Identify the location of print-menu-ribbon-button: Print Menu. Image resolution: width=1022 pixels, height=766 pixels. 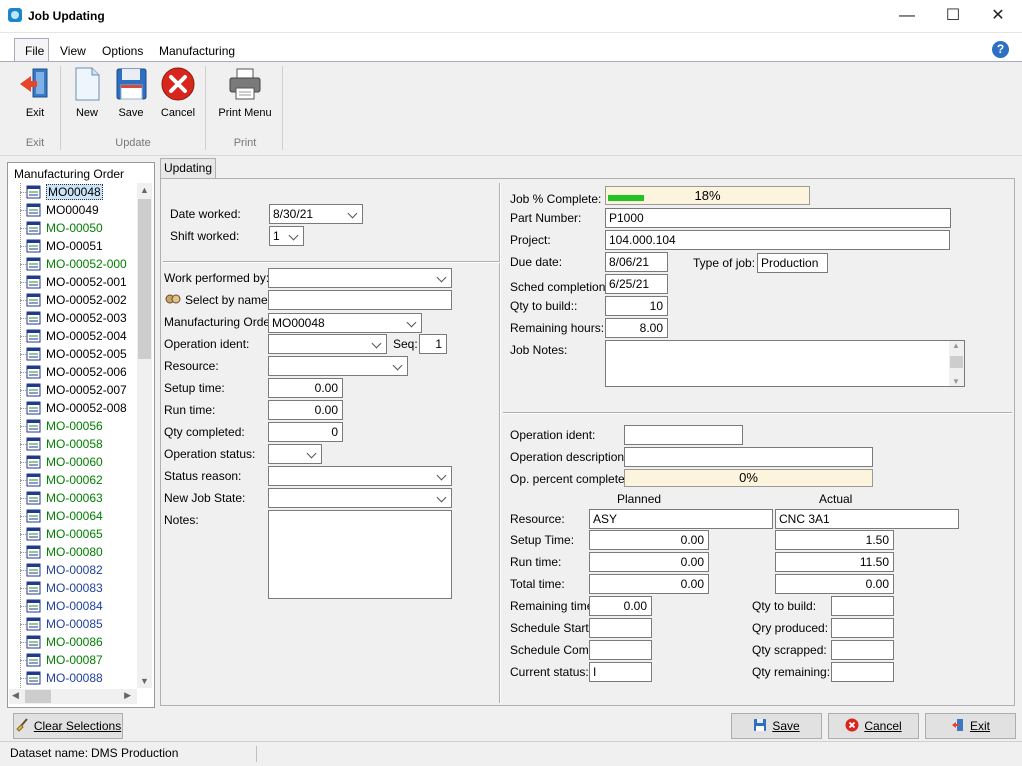
(245, 92).